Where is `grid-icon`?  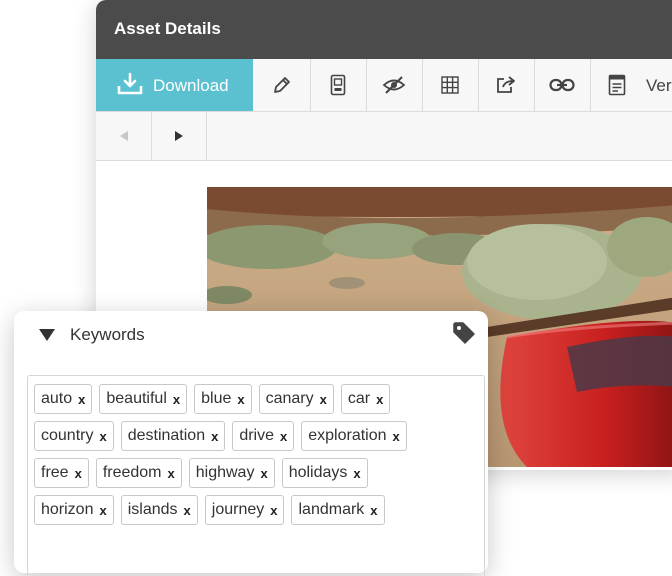
grid-icon is located at coordinates (450, 85).